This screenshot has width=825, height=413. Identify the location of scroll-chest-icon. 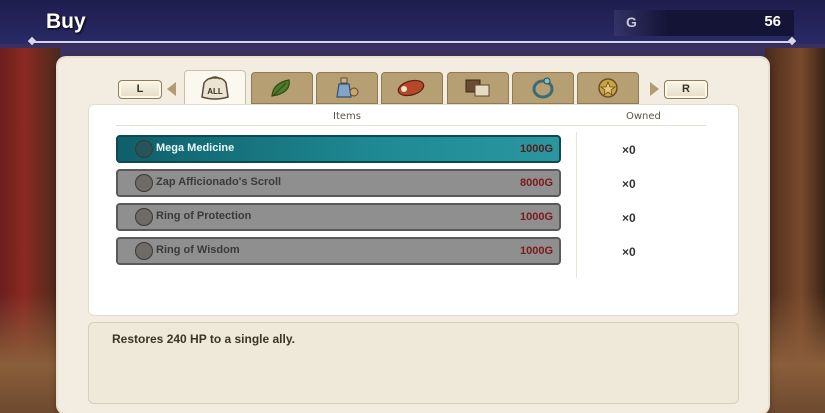
(477, 88).